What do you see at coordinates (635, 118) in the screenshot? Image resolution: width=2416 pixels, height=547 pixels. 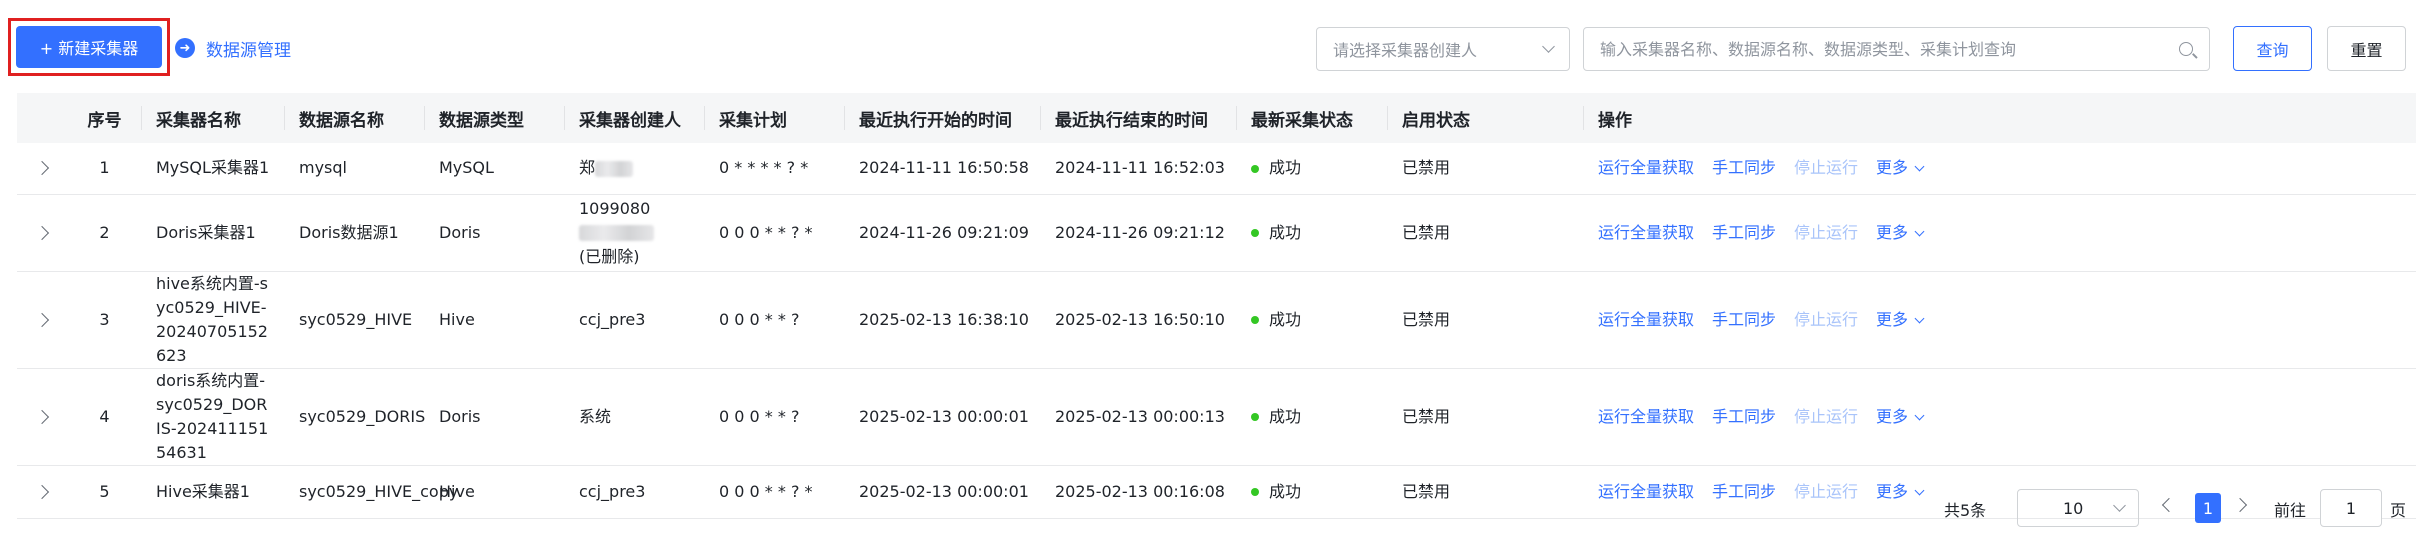 I see `header-creator: 采集器创建人` at bounding box center [635, 118].